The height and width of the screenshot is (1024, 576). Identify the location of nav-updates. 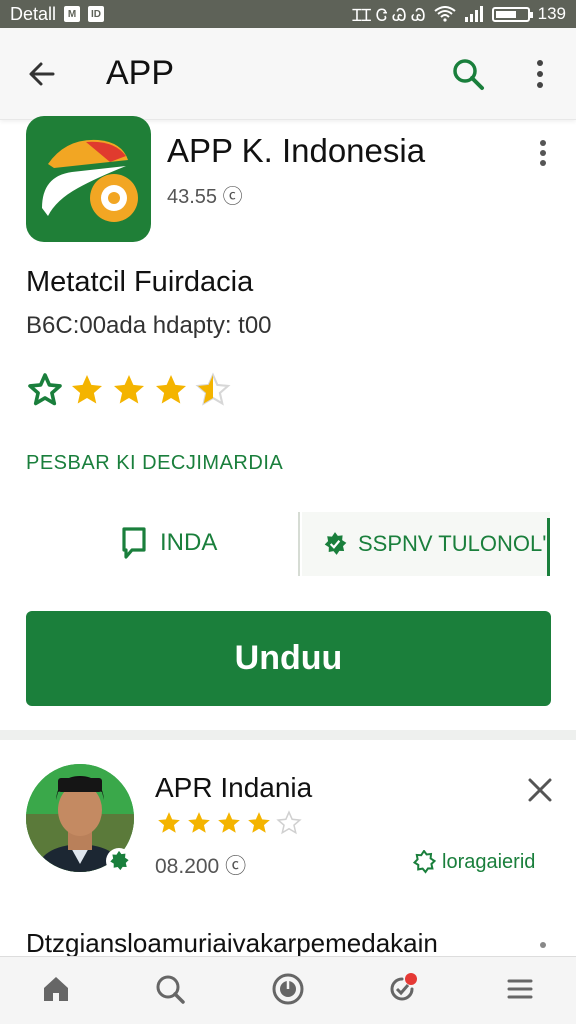
(402, 989).